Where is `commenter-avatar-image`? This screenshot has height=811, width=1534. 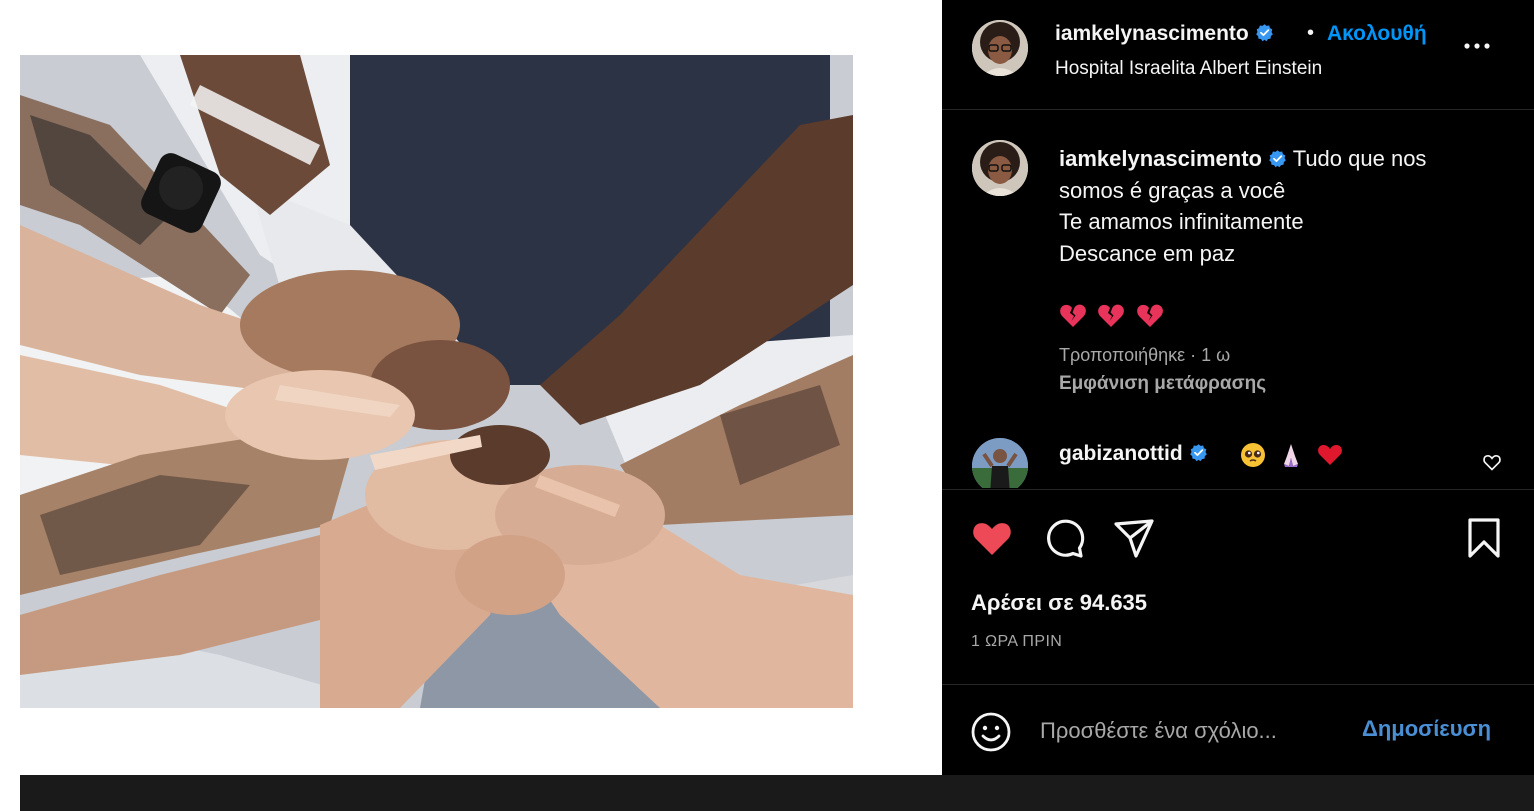
commenter-avatar-image is located at coordinates (1000, 463).